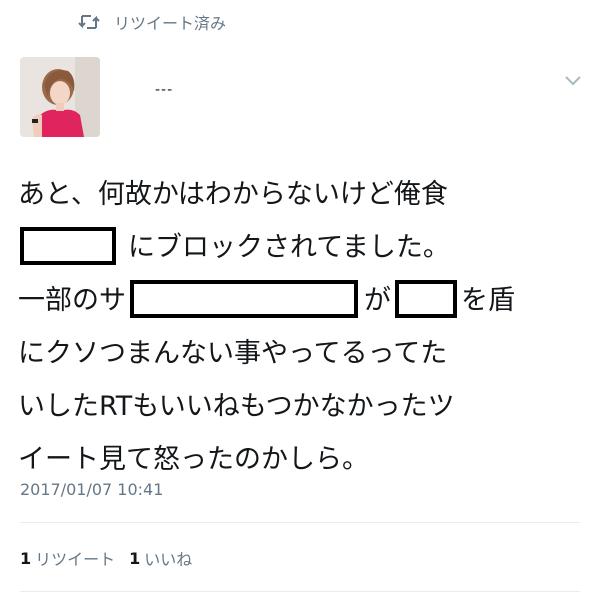 Image resolution: width=600 pixels, height=600 pixels. What do you see at coordinates (233, 353) in the screenshot?
I see `tweet-line: にクソつまんない事やってるってた` at bounding box center [233, 353].